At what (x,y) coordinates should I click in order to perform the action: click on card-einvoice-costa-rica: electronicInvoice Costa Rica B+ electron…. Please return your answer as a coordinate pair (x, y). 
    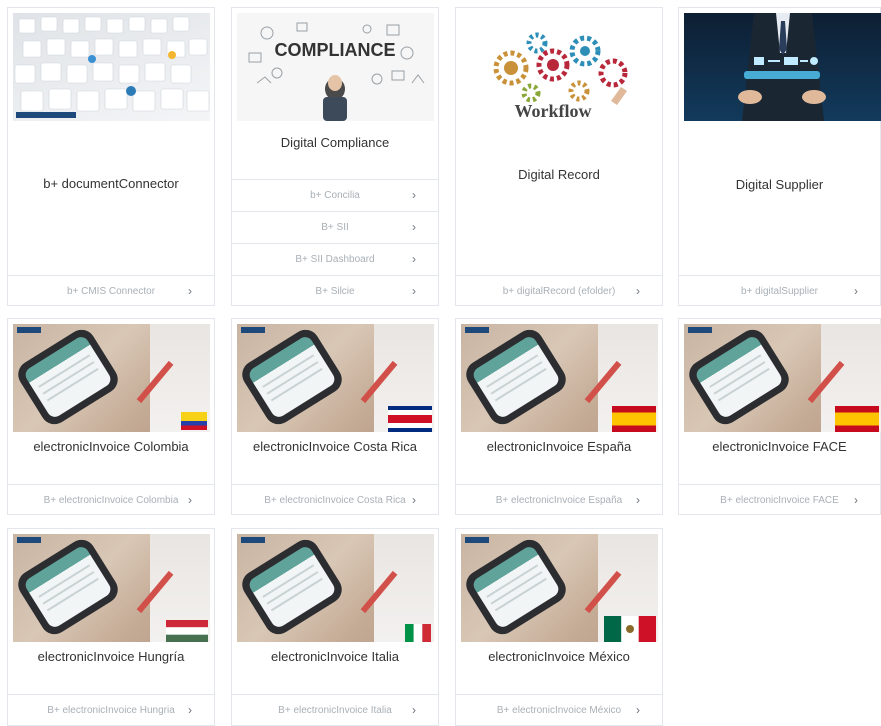
    Looking at the image, I should click on (335, 416).